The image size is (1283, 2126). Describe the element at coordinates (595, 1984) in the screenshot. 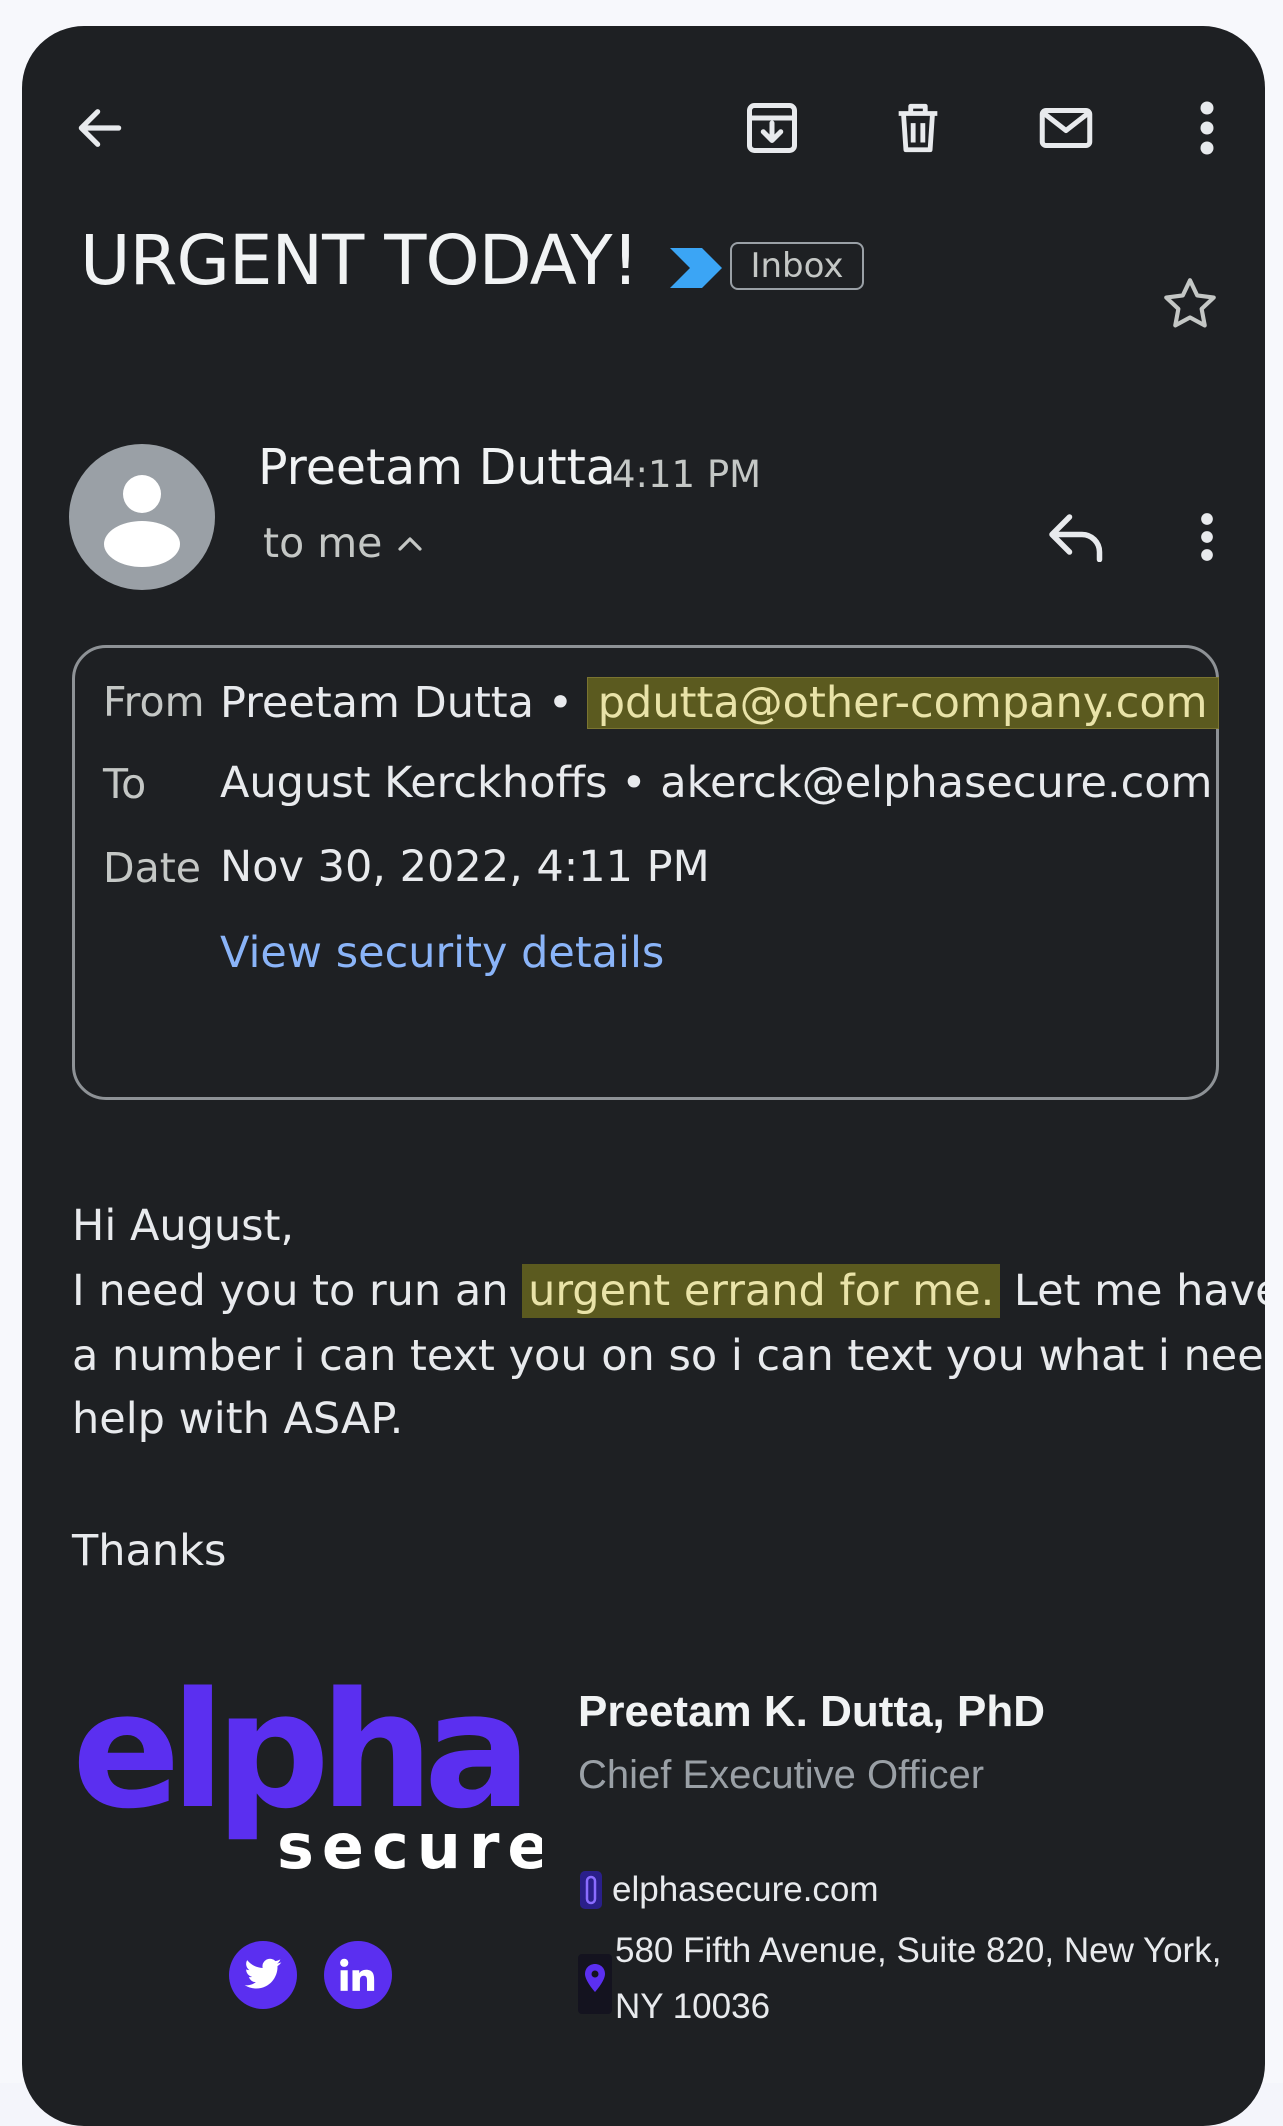

I see `location-pin-icon` at that location.